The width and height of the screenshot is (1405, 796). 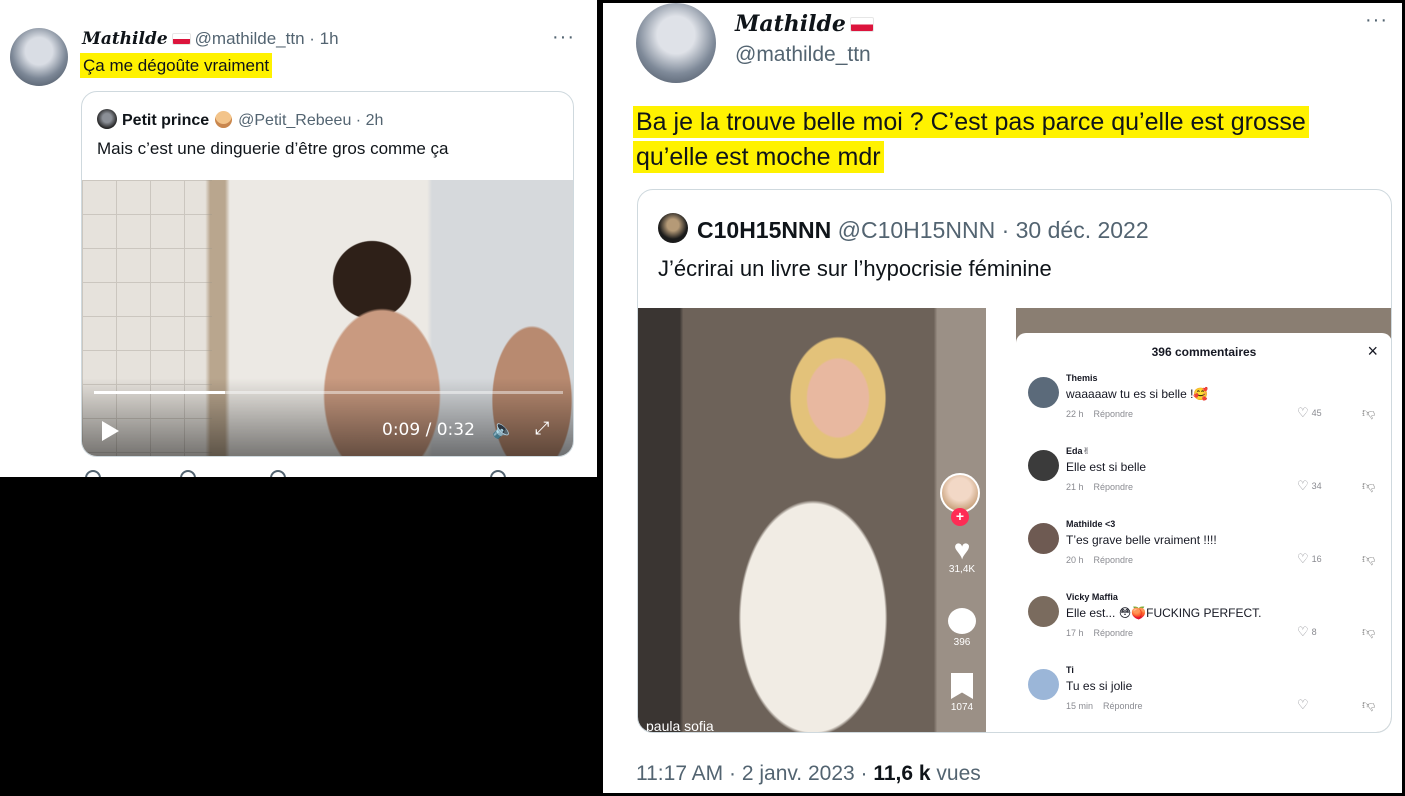 I want to click on follow-plus-icon: +, so click(x=960, y=517).